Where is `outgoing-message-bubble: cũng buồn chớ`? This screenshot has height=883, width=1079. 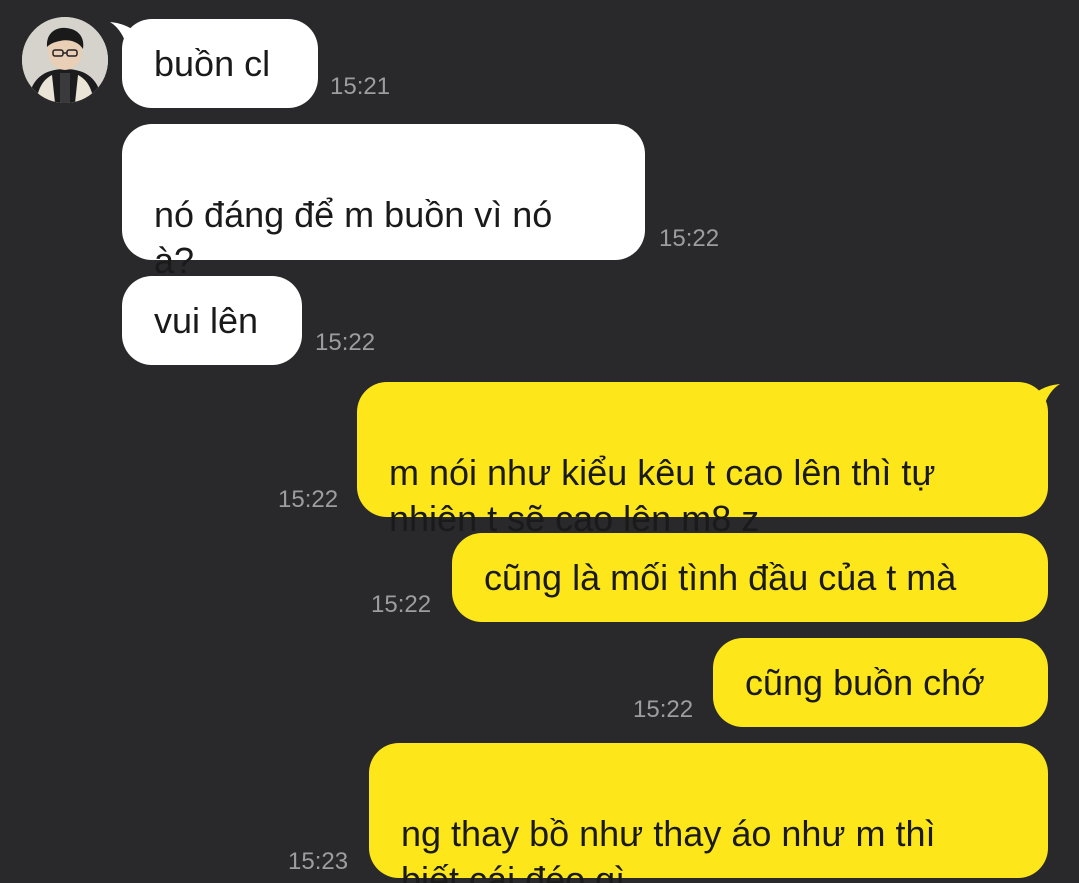 outgoing-message-bubble: cũng buồn chớ is located at coordinates (880, 682).